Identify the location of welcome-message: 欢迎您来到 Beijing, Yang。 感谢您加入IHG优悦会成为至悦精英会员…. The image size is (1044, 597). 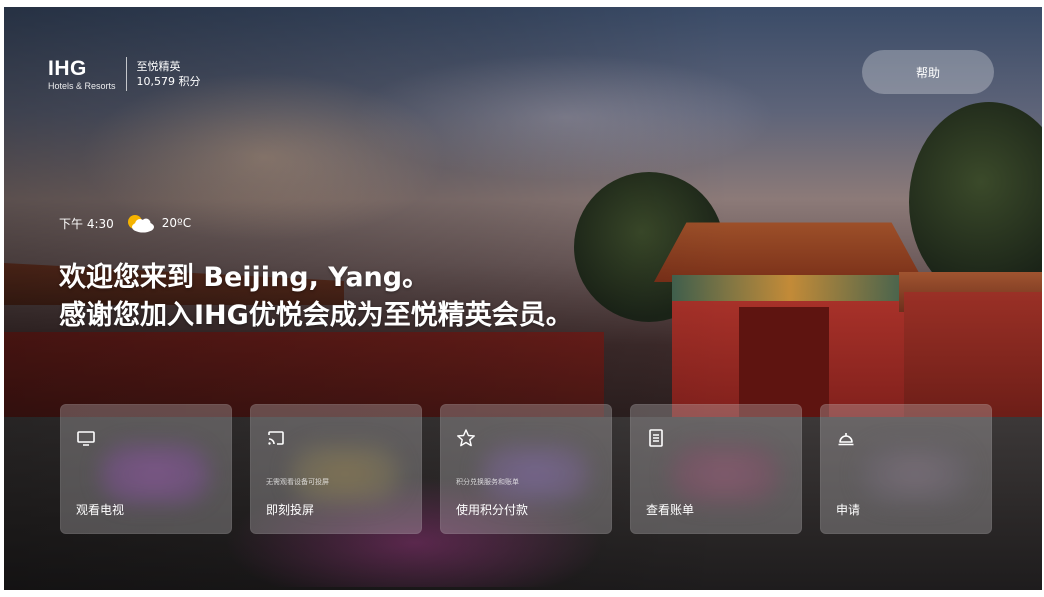
(316, 297).